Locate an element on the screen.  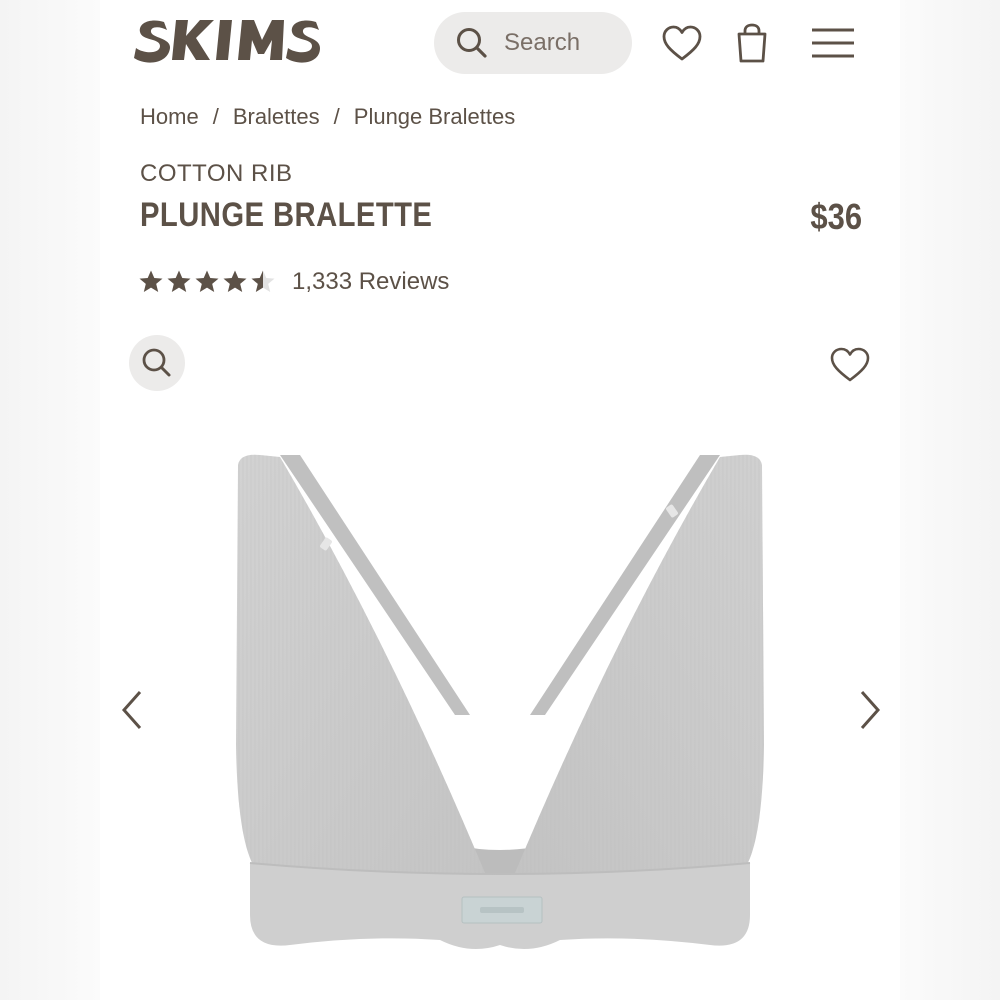
previous-image-button is located at coordinates (132, 710).